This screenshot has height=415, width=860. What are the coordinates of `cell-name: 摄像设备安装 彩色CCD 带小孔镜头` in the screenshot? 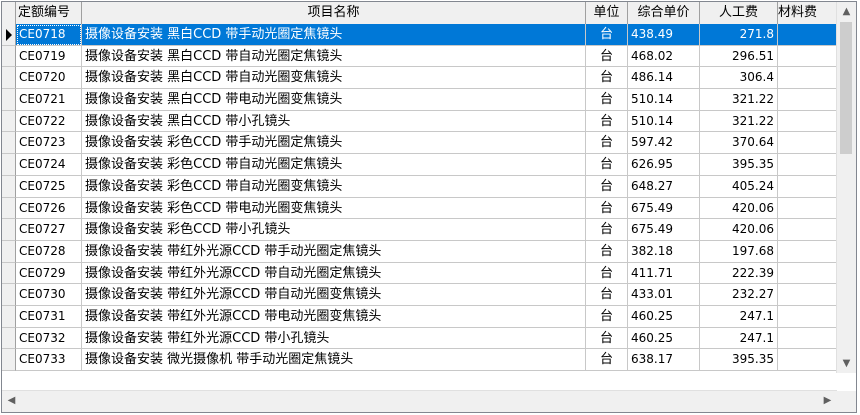 It's located at (334, 230).